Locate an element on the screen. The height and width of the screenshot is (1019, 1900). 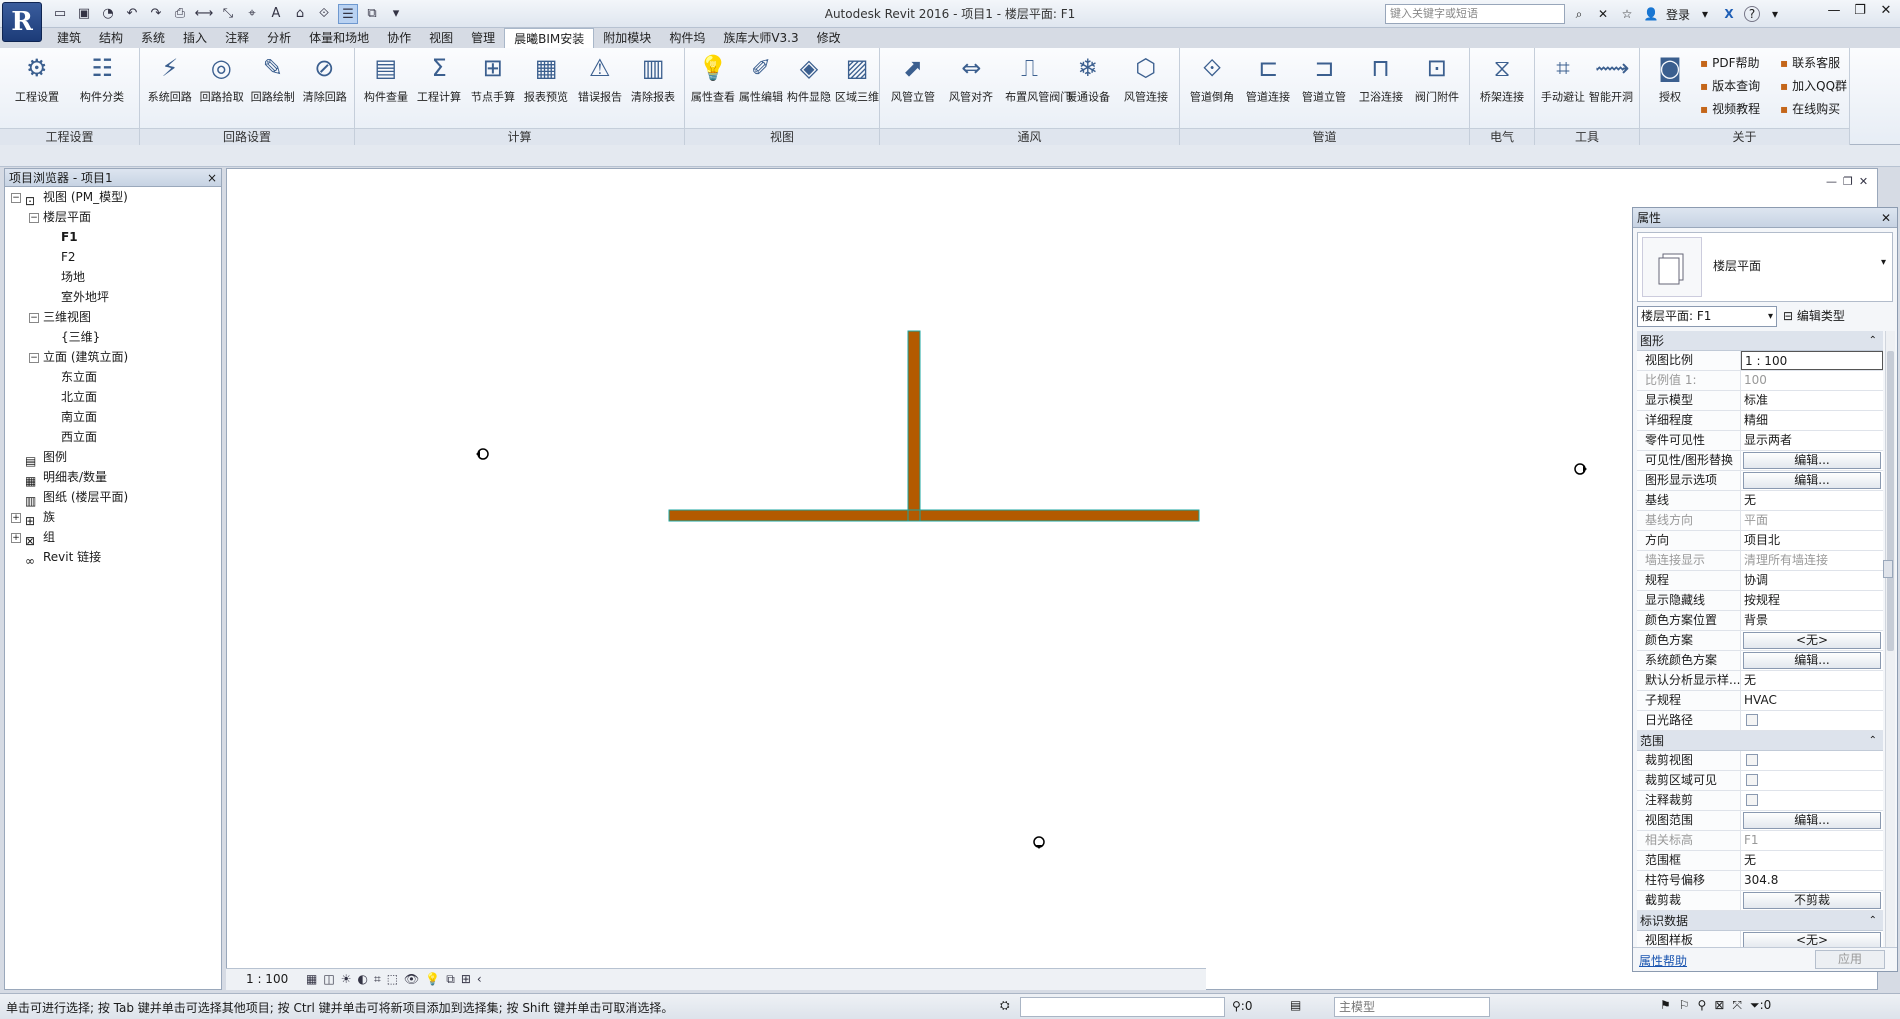
panel-title: 通风 is located at coordinates (1029, 136).